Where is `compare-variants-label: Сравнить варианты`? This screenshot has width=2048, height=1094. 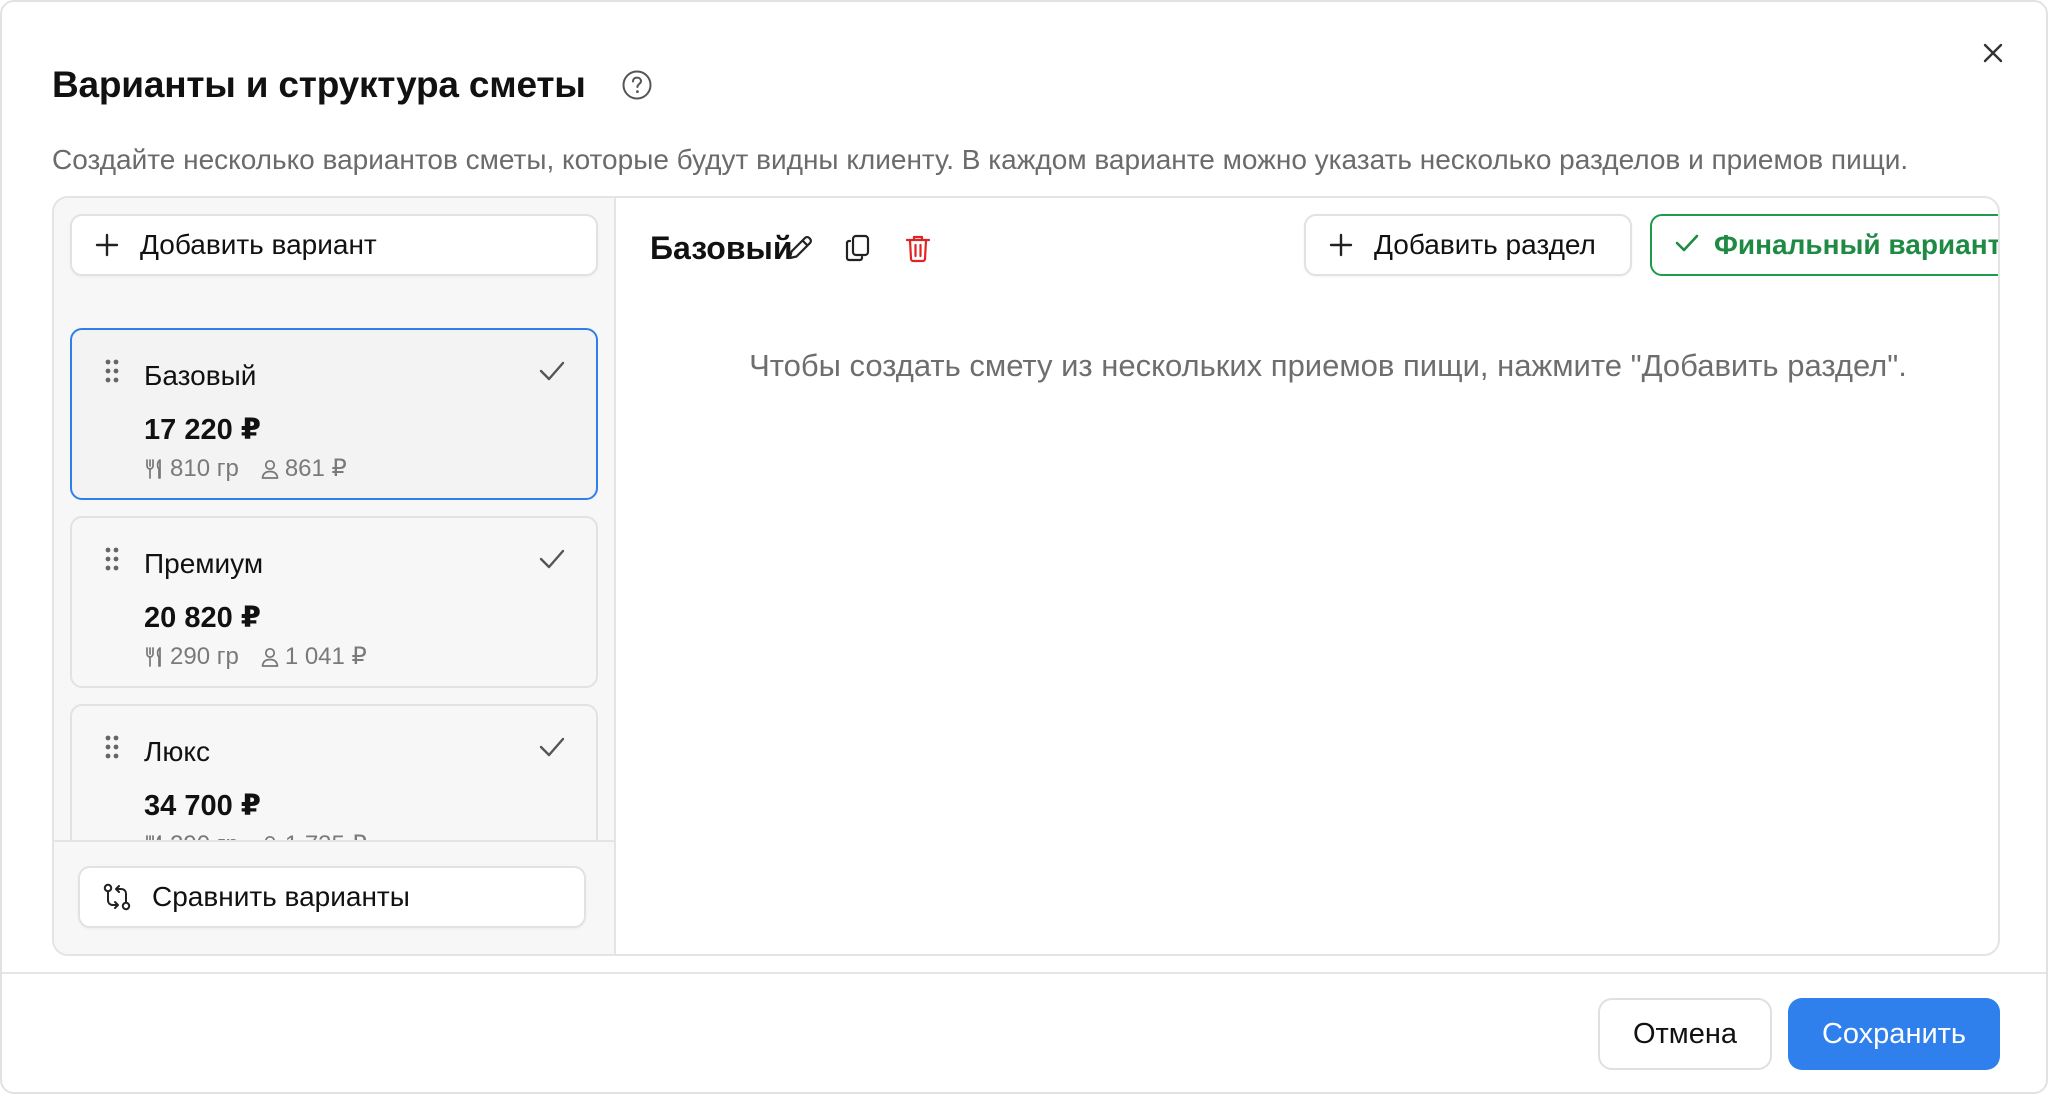 compare-variants-label: Сравнить варианты is located at coordinates (281, 896).